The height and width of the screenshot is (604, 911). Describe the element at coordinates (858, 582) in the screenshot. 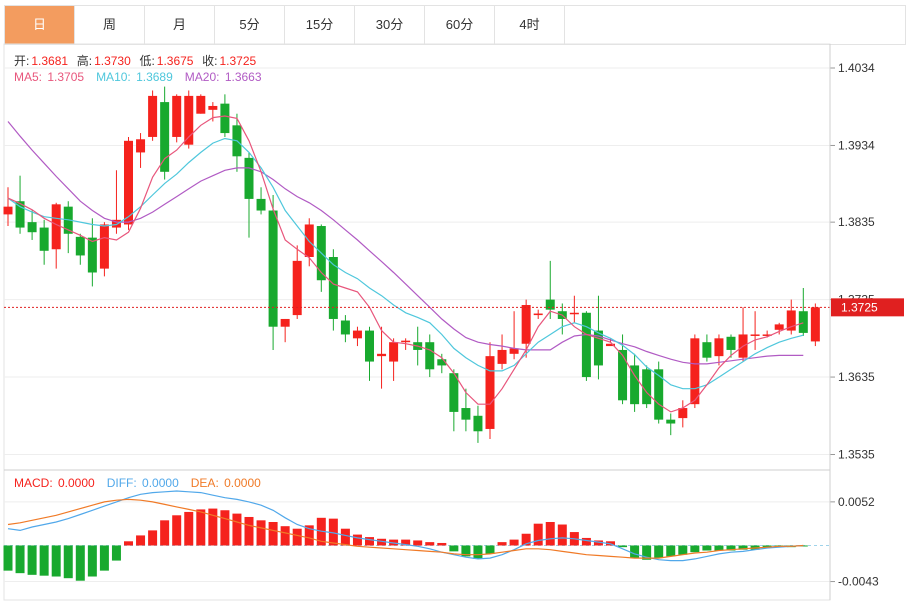

I see `macd-tick-label: -0.0043` at that location.